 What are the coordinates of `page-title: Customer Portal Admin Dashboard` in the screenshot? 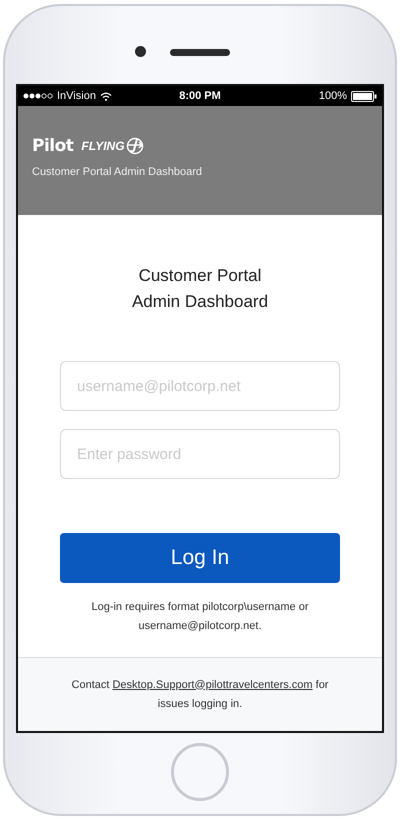 It's located at (200, 289).